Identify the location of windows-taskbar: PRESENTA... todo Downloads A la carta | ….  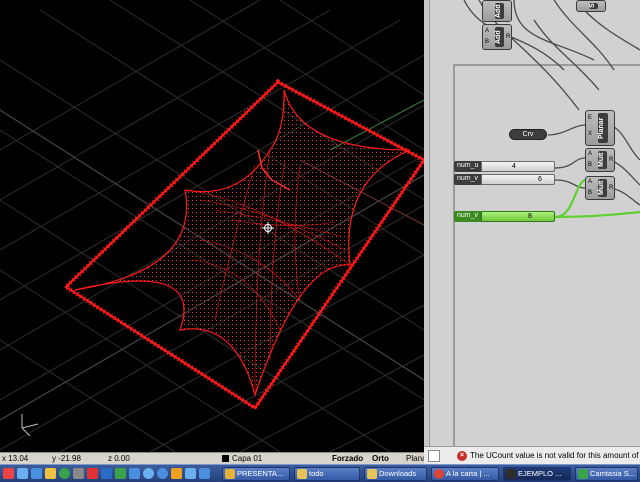
(320, 473).